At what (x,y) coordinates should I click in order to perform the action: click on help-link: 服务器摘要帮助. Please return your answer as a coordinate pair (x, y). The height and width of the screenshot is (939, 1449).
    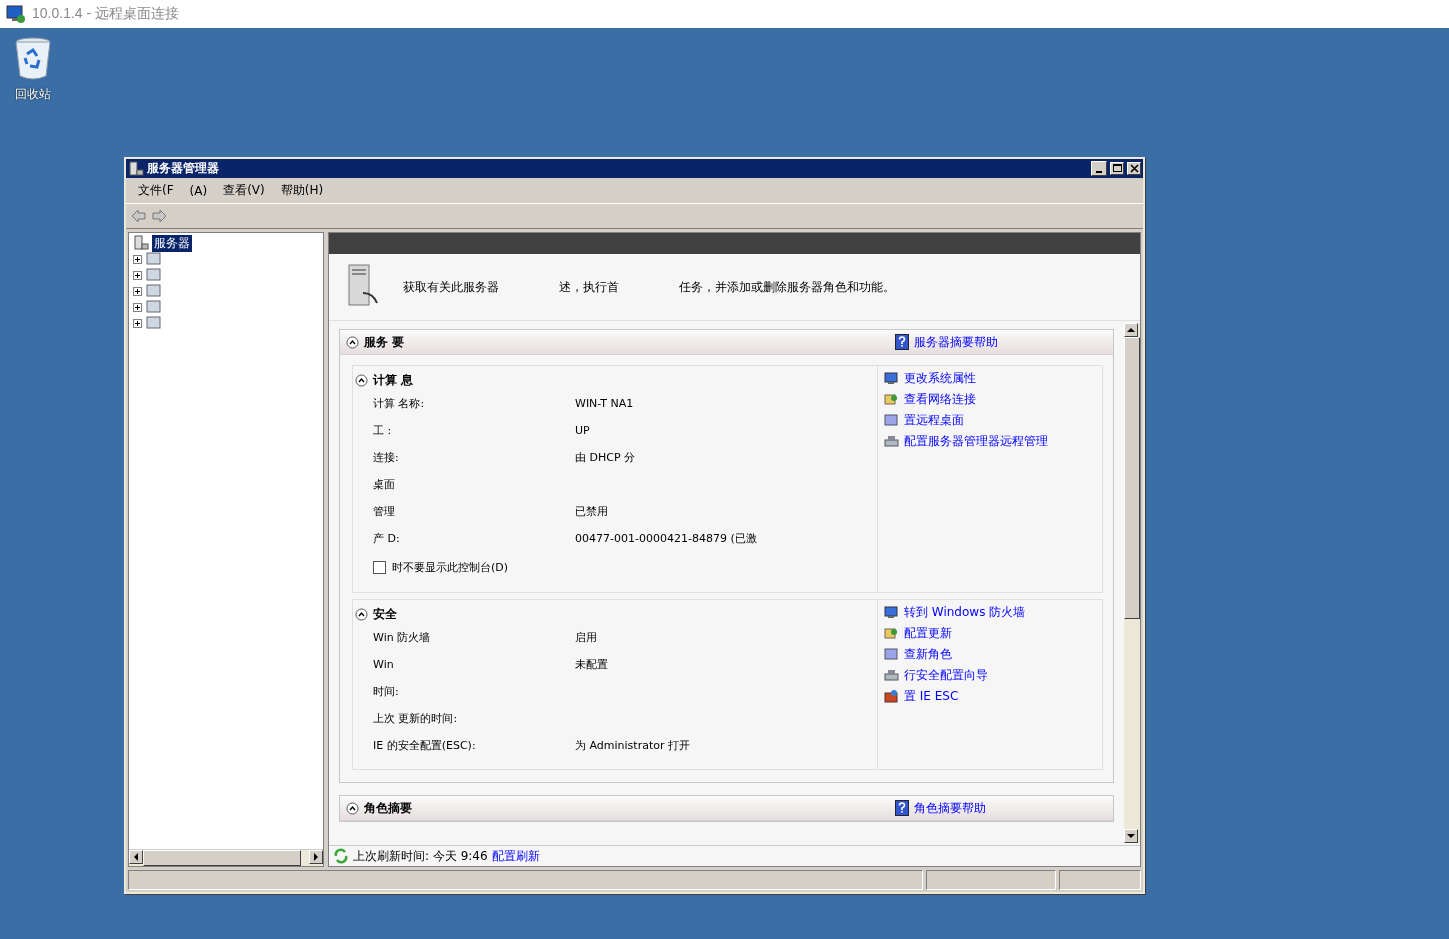
    Looking at the image, I should click on (956, 342).